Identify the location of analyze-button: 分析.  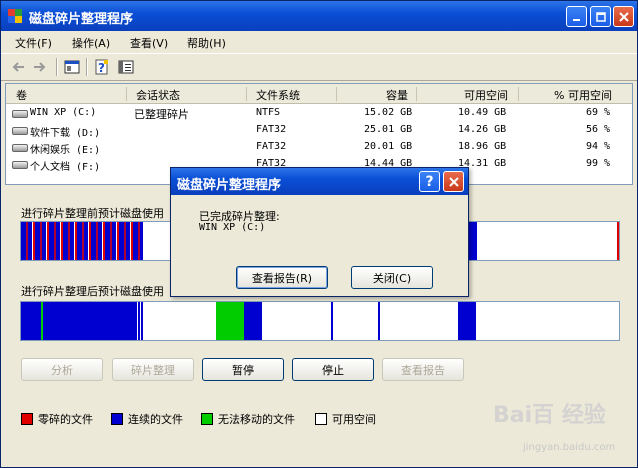
(62, 369).